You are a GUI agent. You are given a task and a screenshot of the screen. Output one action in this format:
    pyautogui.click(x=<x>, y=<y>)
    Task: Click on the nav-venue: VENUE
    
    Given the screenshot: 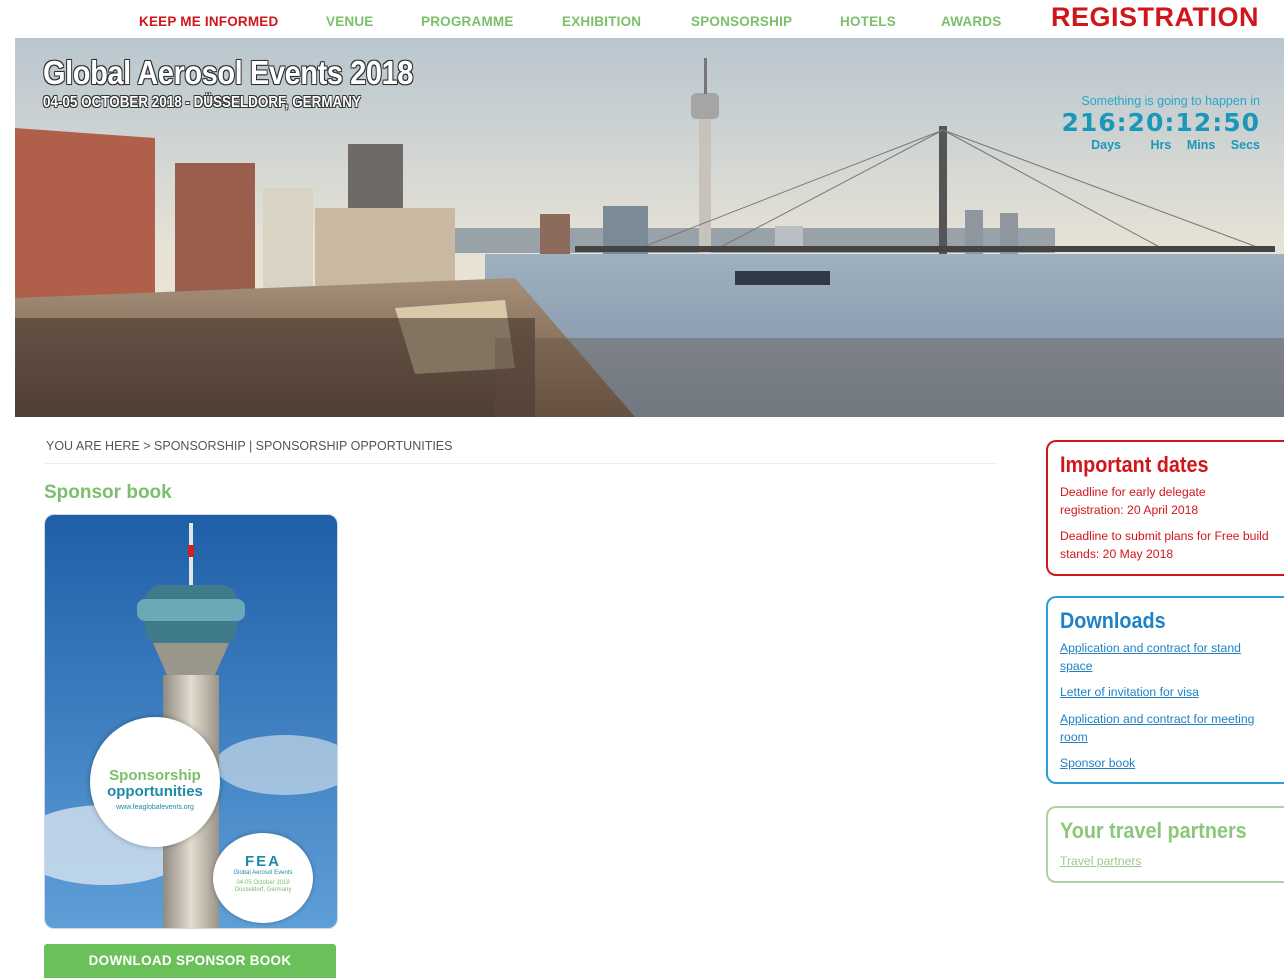 What is the action you would take?
    pyautogui.click(x=350, y=21)
    